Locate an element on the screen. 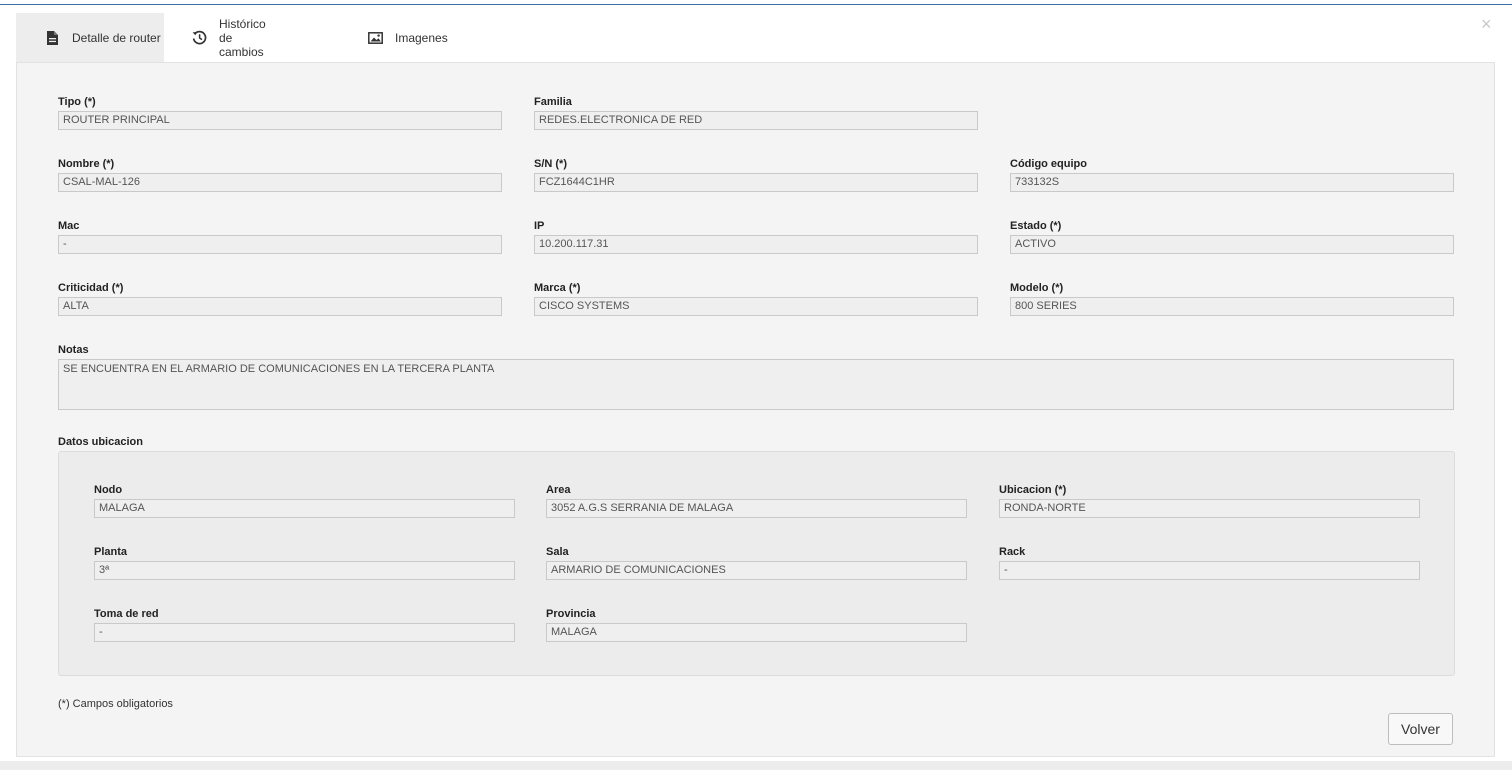 This screenshot has height=770, width=1512. codigo-equipo-input: 733132S is located at coordinates (1232, 182).